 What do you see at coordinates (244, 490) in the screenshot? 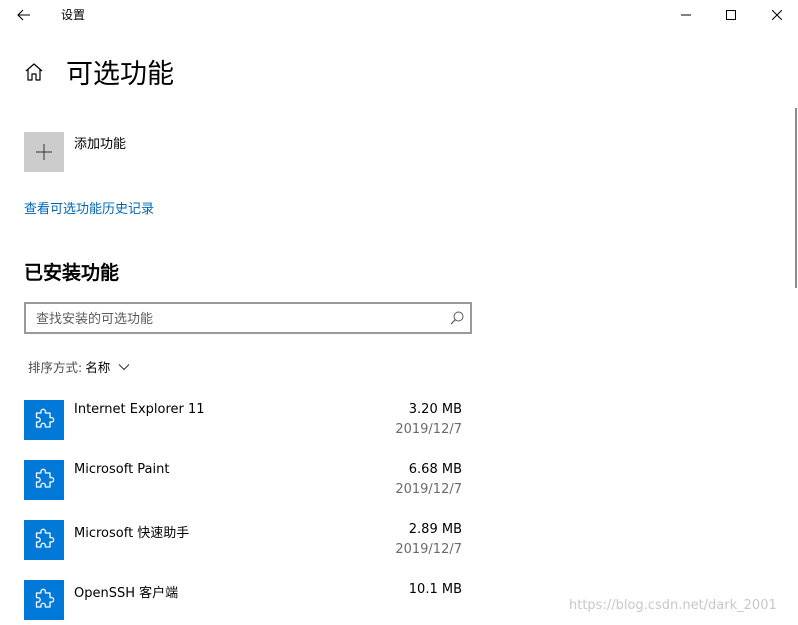
I see `feature-item: Microsoft Paint 6.68 MB 2019/12/7` at bounding box center [244, 490].